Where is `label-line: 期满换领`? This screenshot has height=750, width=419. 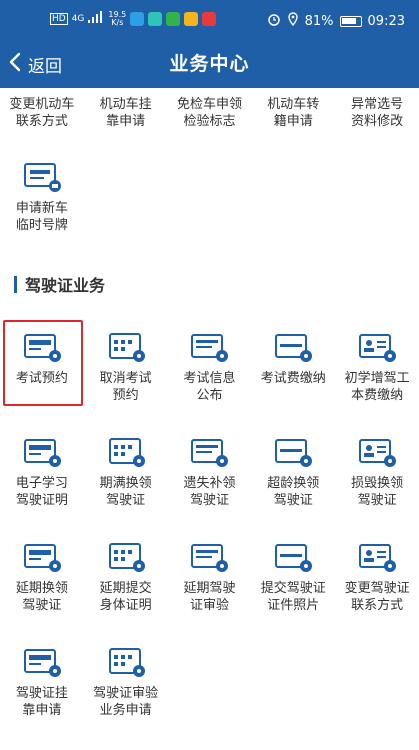
label-line: 期满换领 is located at coordinates (125, 483).